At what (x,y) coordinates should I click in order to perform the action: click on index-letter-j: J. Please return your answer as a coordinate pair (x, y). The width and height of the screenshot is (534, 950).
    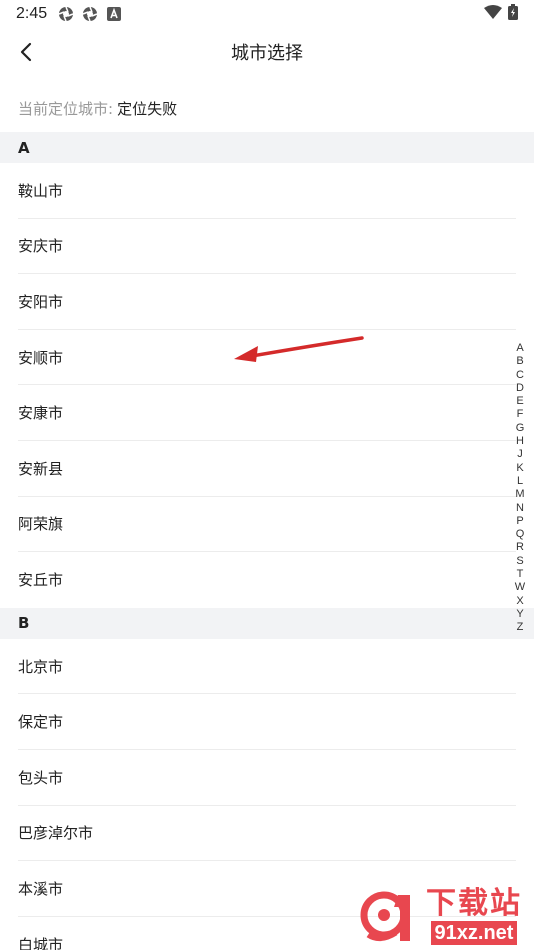
    Looking at the image, I should click on (520, 454).